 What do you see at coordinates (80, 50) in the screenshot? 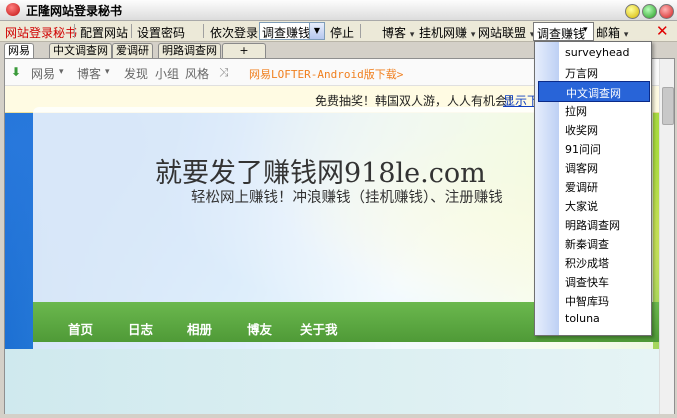
I see `tab-zhongwen-survey: 中文调查网` at bounding box center [80, 50].